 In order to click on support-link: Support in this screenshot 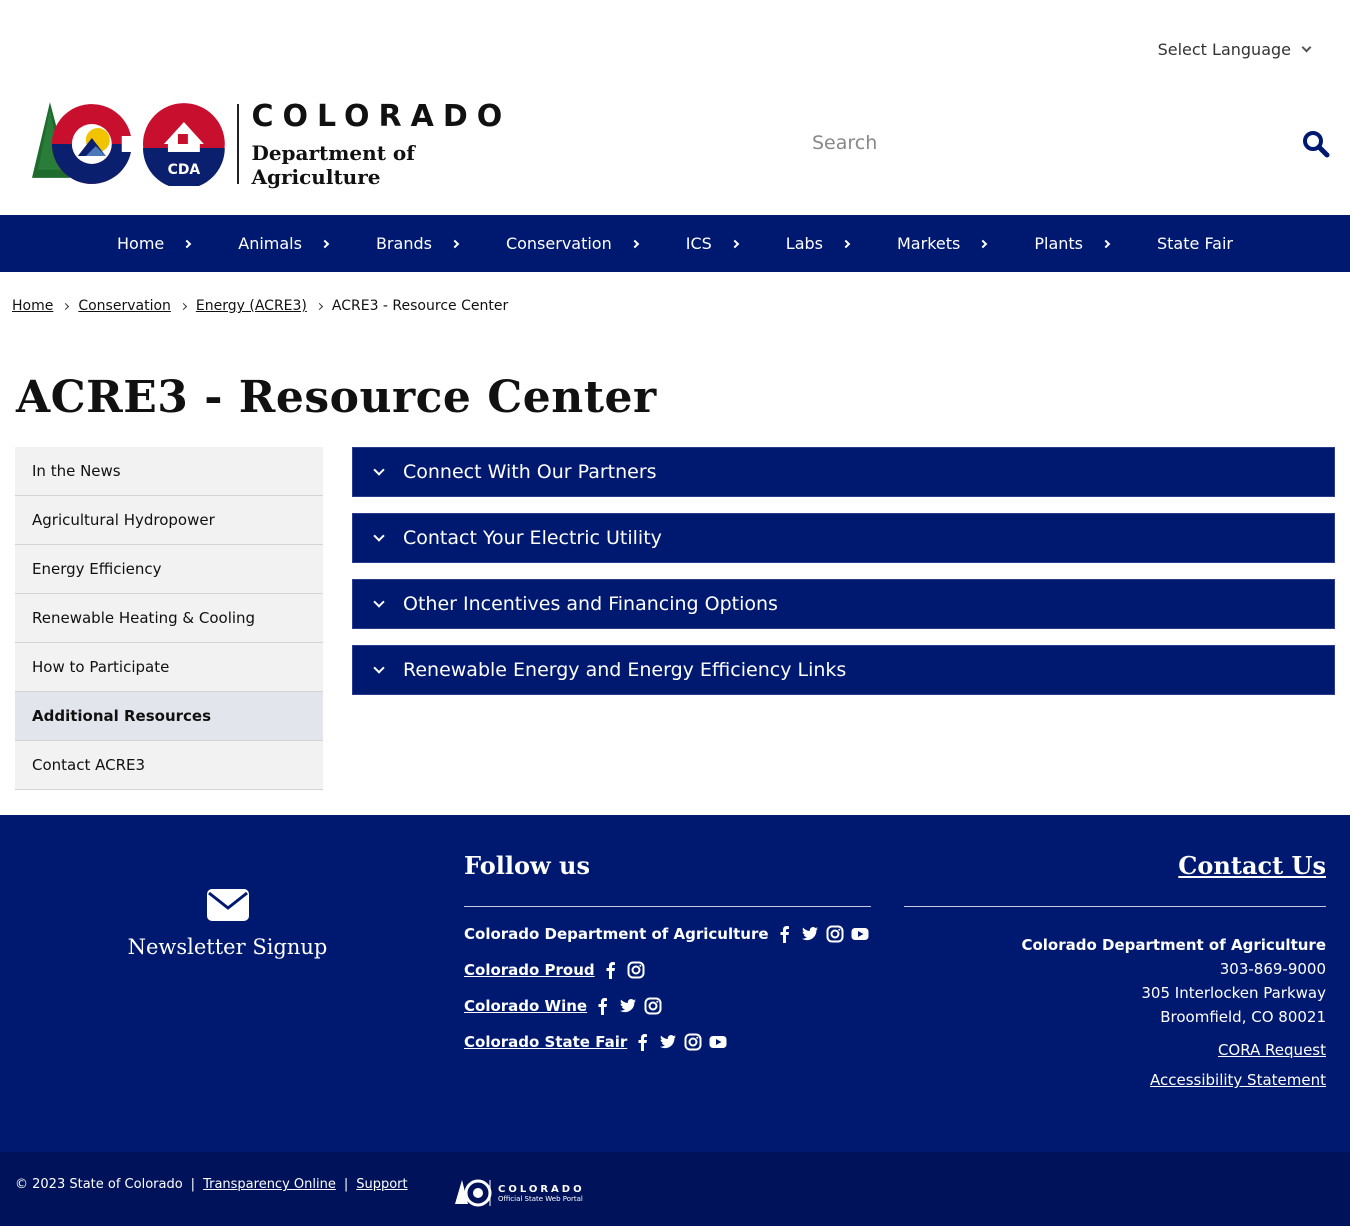, I will do `click(381, 1184)`.